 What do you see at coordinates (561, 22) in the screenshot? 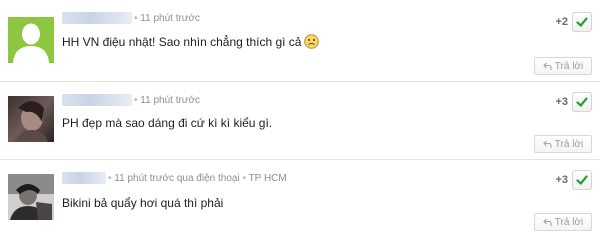
I see `vote-count: +2` at bounding box center [561, 22].